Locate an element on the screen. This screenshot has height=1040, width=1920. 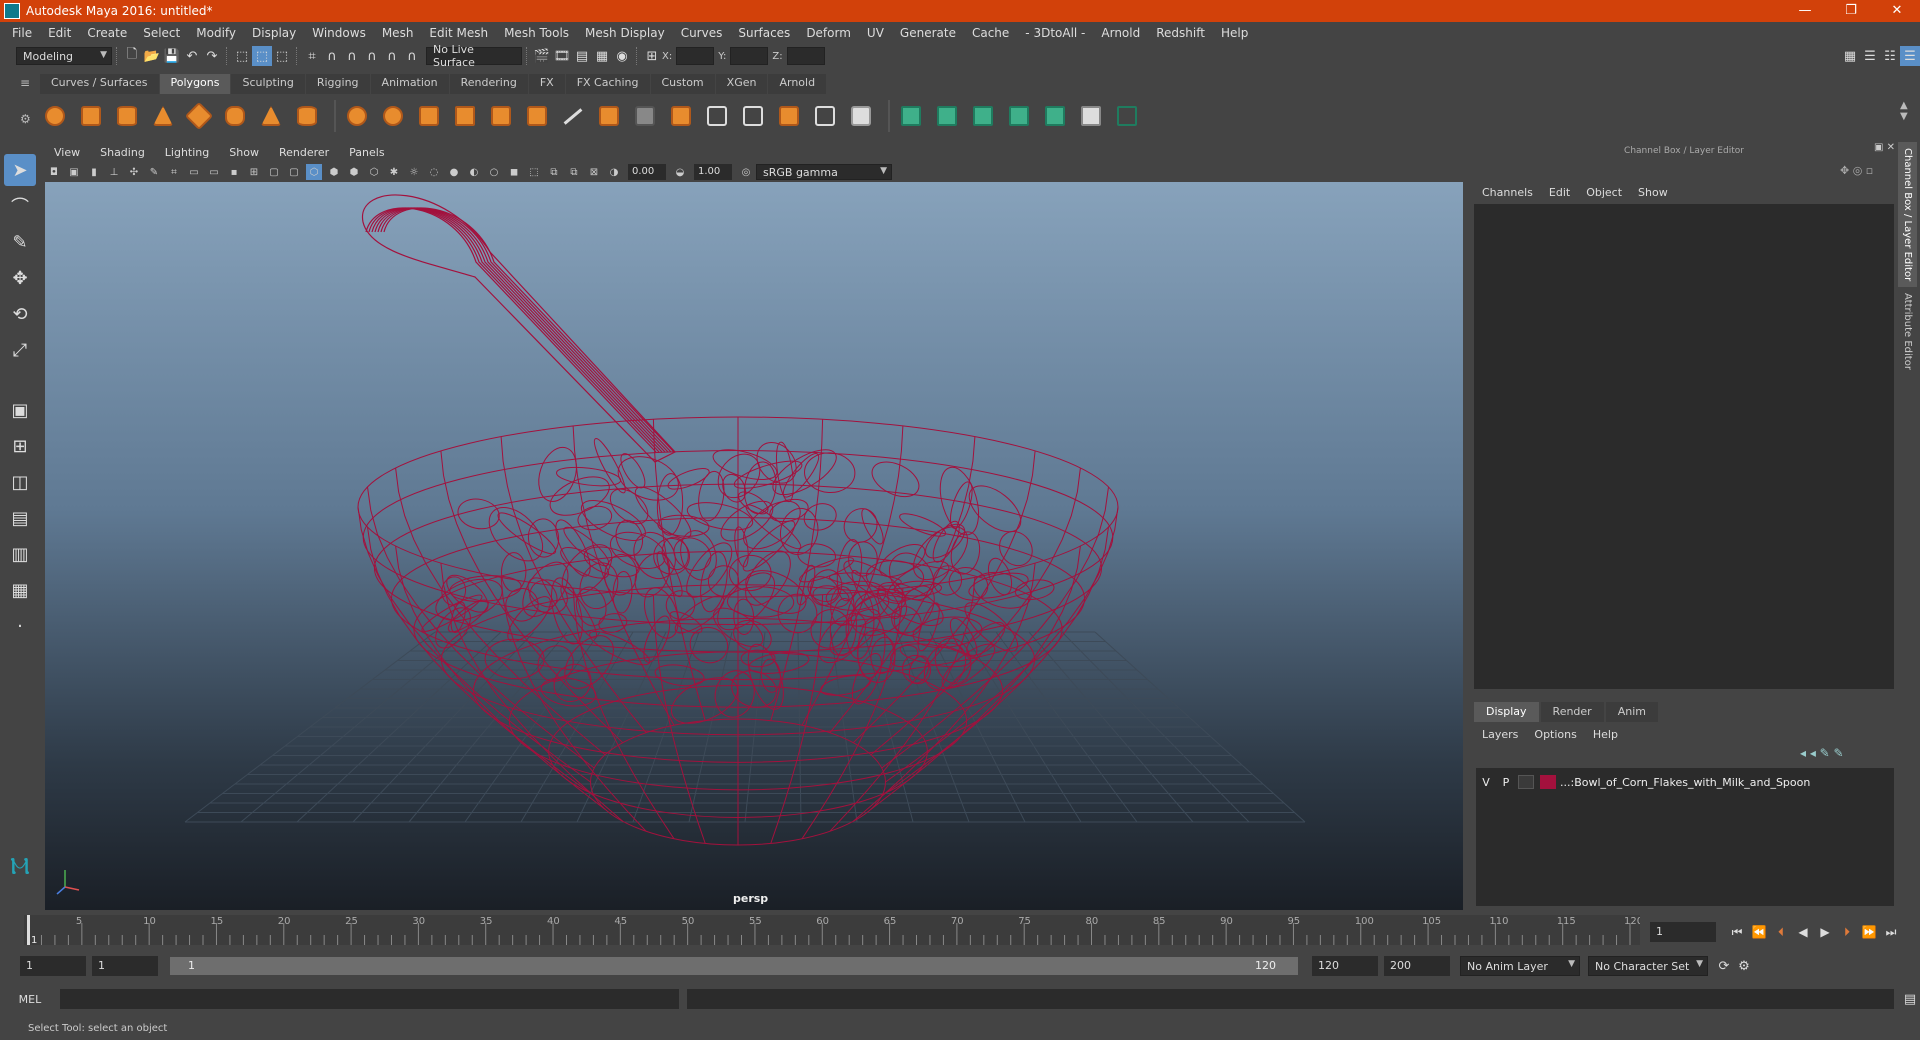
merge-icon is located at coordinates (825, 116).